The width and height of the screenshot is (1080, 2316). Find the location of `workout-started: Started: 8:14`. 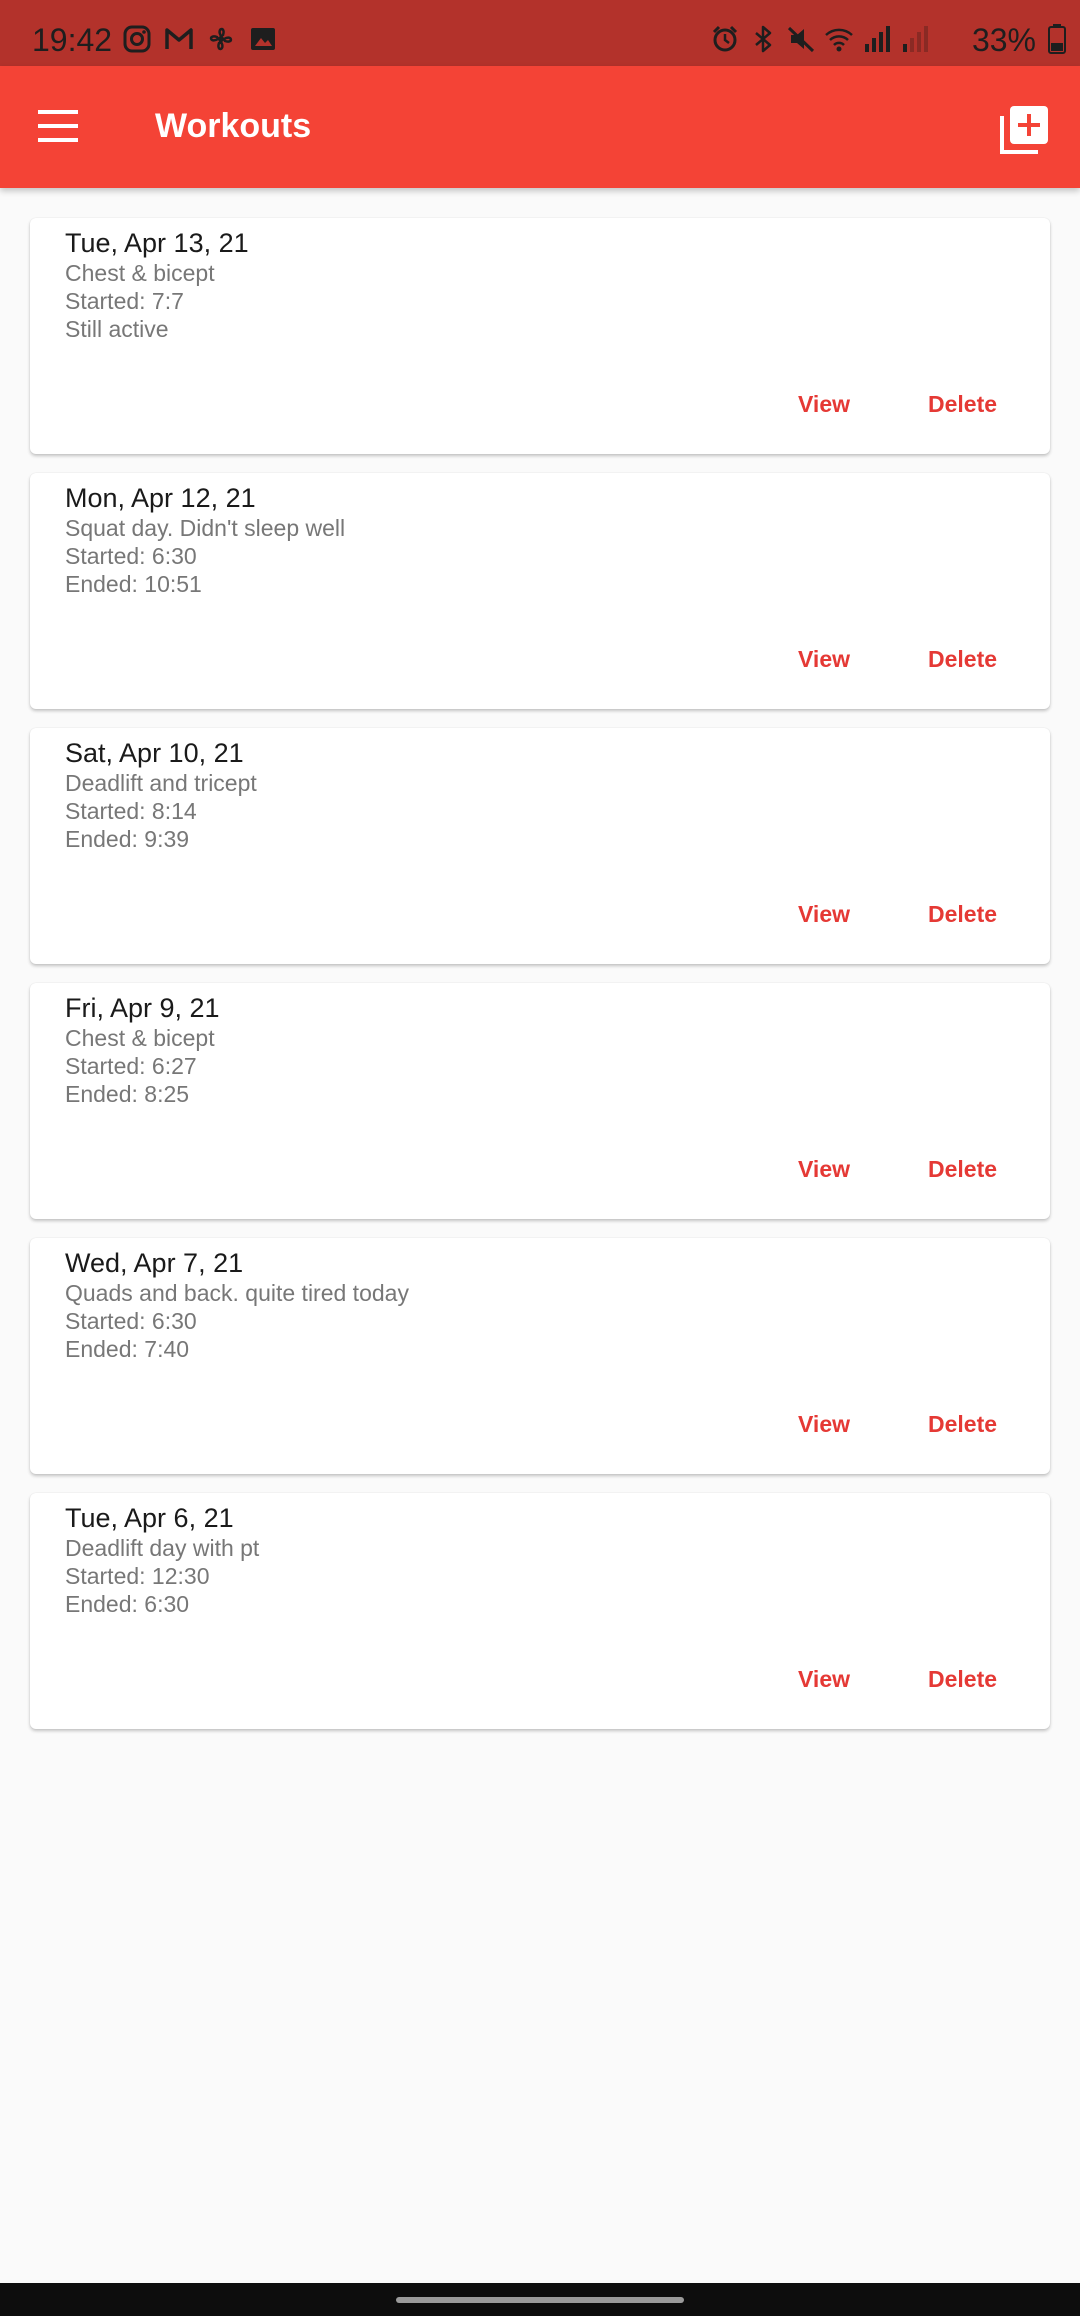

workout-started: Started: 8:14 is located at coordinates (131, 811).